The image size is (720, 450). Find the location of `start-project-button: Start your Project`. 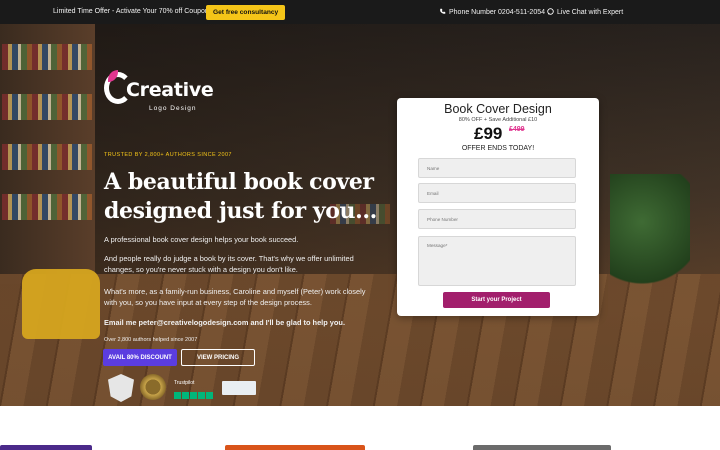

start-project-button: Start your Project is located at coordinates (496, 300).